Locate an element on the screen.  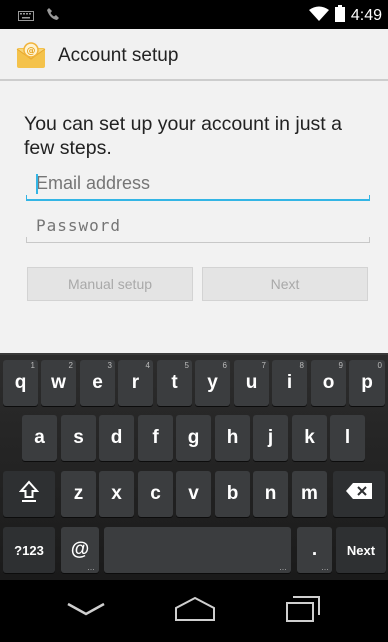
recents-icon is located at coordinates (303, 611).